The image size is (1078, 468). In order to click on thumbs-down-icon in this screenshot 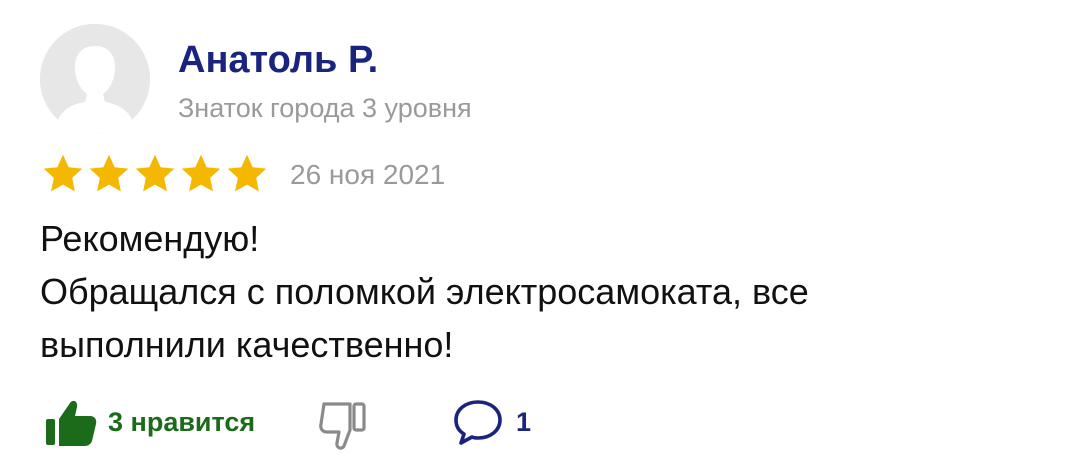, I will do `click(342, 426)`.